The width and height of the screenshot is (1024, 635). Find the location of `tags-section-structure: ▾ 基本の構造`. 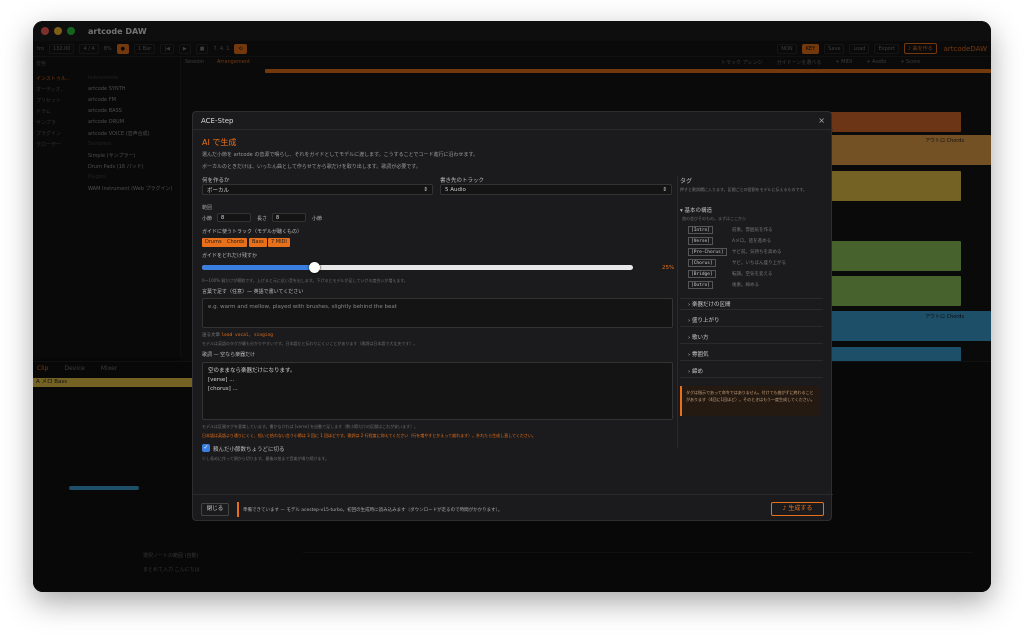

tags-section-structure: ▾ 基本の構造 is located at coordinates (696, 210).